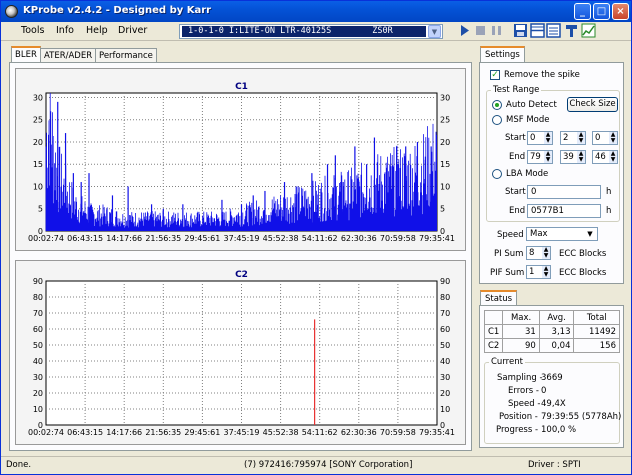 Image resolution: width=632 pixels, height=475 pixels. What do you see at coordinates (497, 105) in the screenshot?
I see `auto-detect-radio` at bounding box center [497, 105].